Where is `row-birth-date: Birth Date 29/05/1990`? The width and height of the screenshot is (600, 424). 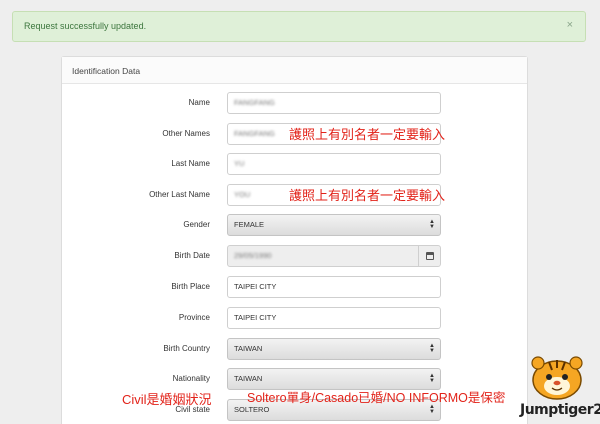
row-birth-date: Birth Date 29/05/1990 is located at coordinates (295, 256).